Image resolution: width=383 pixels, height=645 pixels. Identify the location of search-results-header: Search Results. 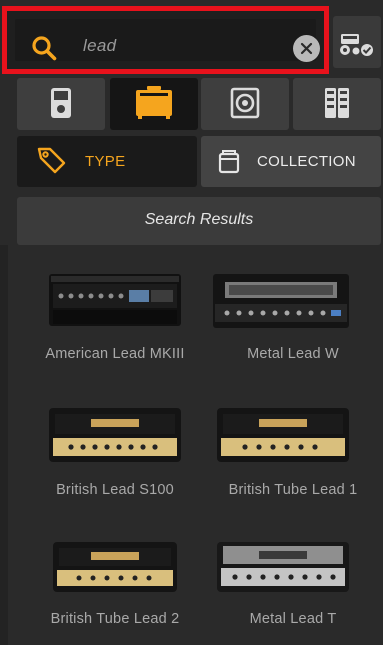
(199, 221).